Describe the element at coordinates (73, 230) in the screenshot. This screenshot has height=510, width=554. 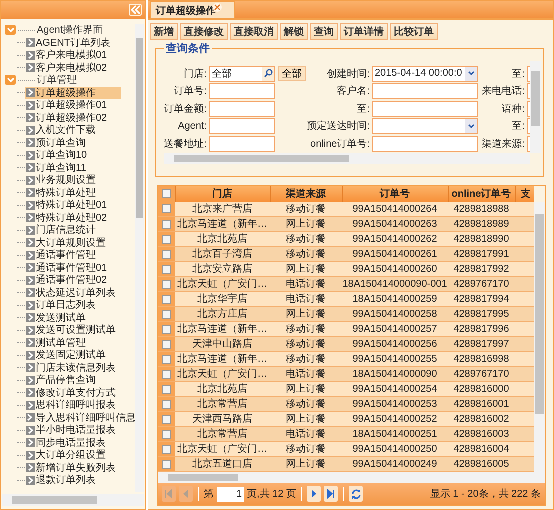
I see `tree-item: 门店信息统计` at that location.